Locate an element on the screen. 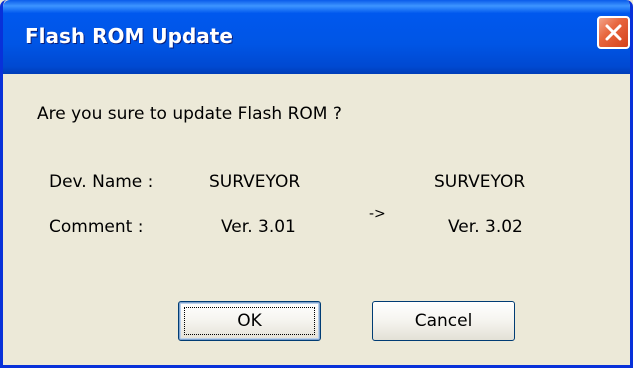 This screenshot has height=368, width=633. ok-button-label: OK is located at coordinates (249, 321).